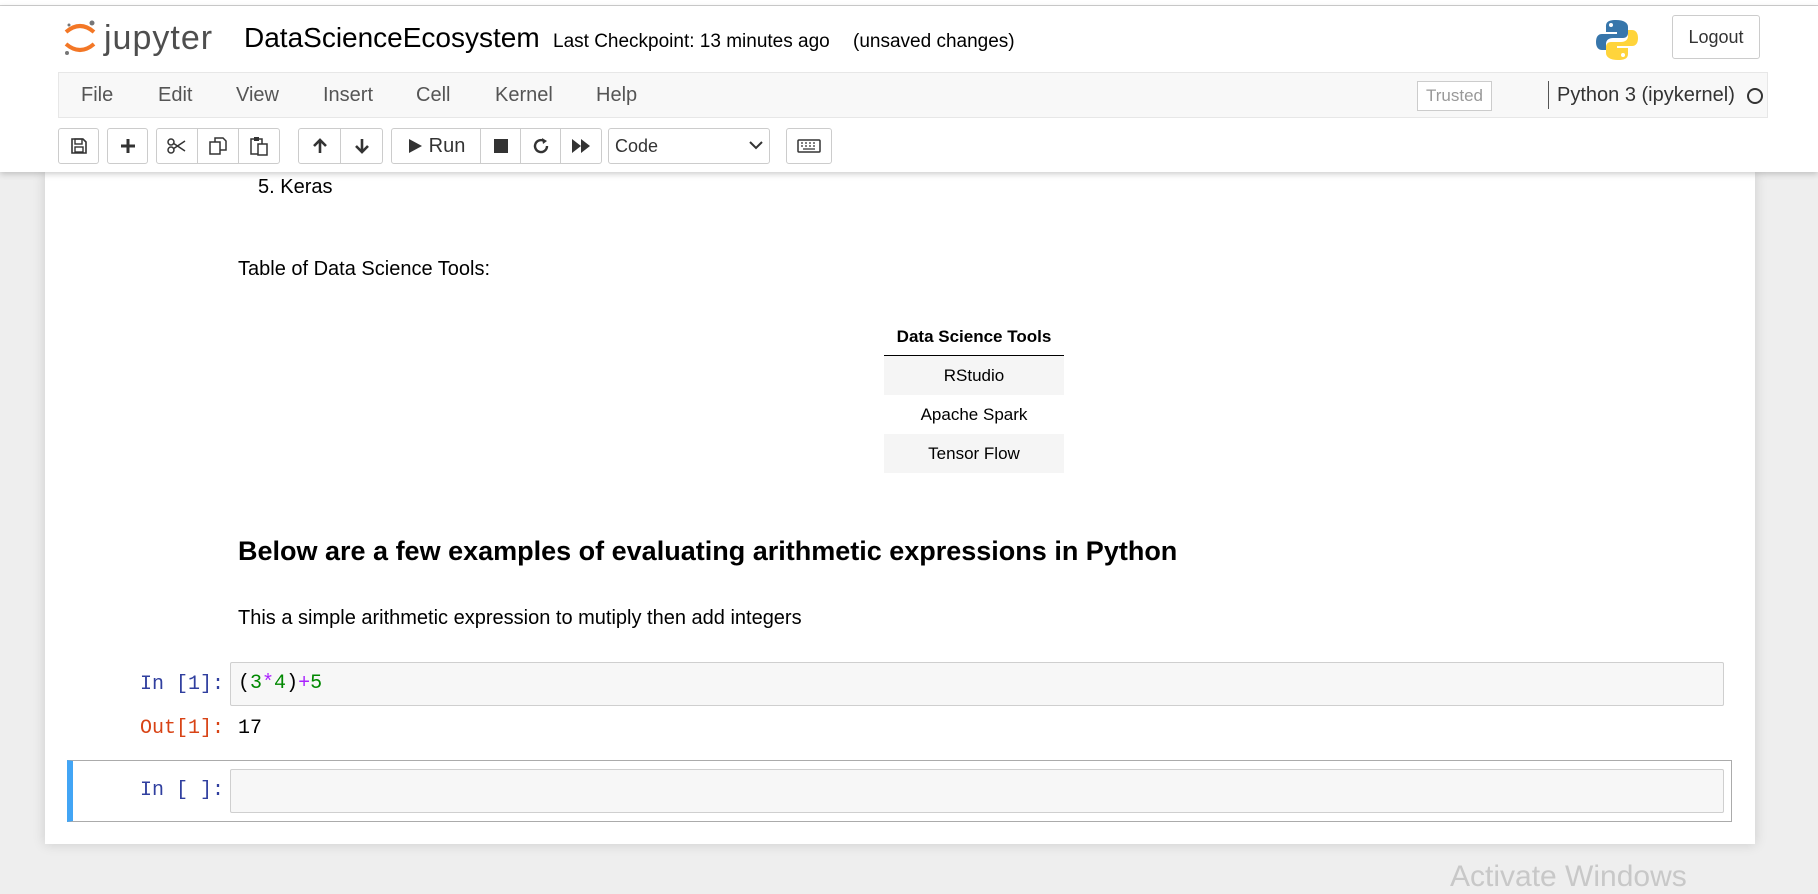 The image size is (1818, 894). I want to click on table-cell: Tensor Flow, so click(974, 453).